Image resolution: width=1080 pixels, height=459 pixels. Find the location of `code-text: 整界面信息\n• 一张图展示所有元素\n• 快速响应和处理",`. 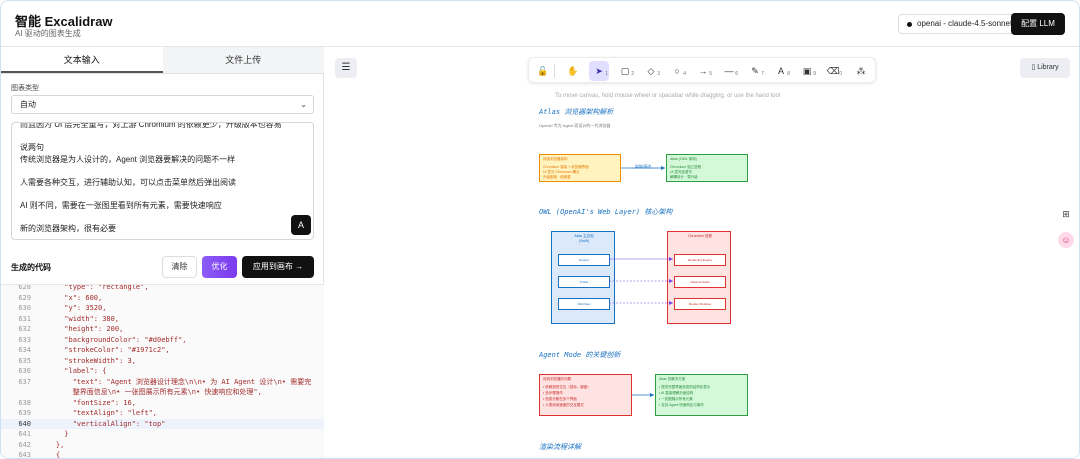

code-text: 整界面信息\n• 一张图展示所有元素\n• 快速响应和处理", is located at coordinates (150, 392).